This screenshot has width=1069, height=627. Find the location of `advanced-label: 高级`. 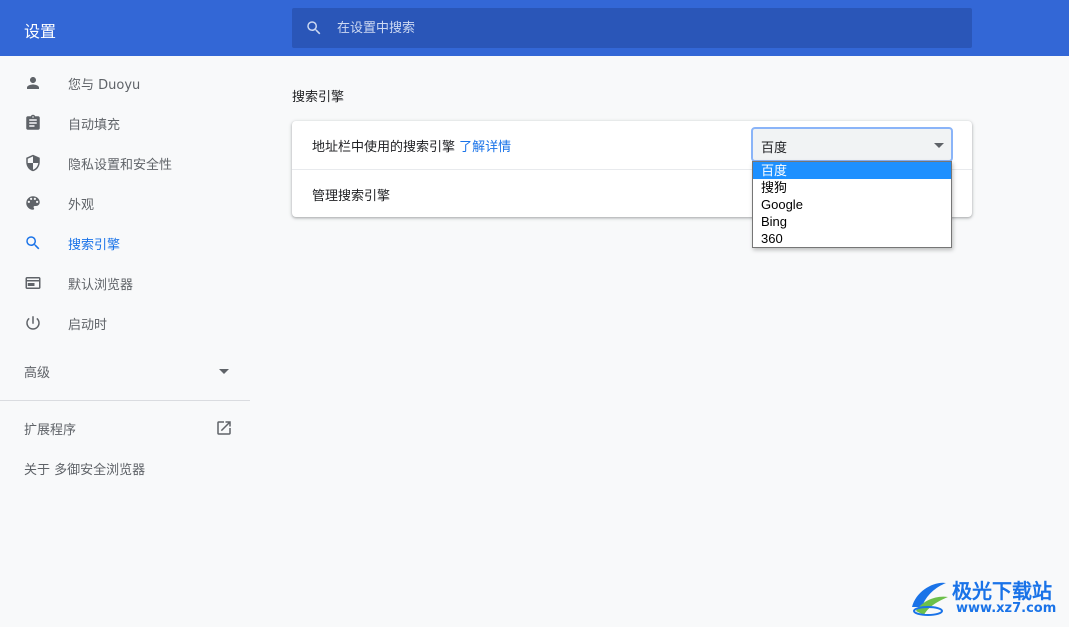

advanced-label: 高级 is located at coordinates (37, 373).